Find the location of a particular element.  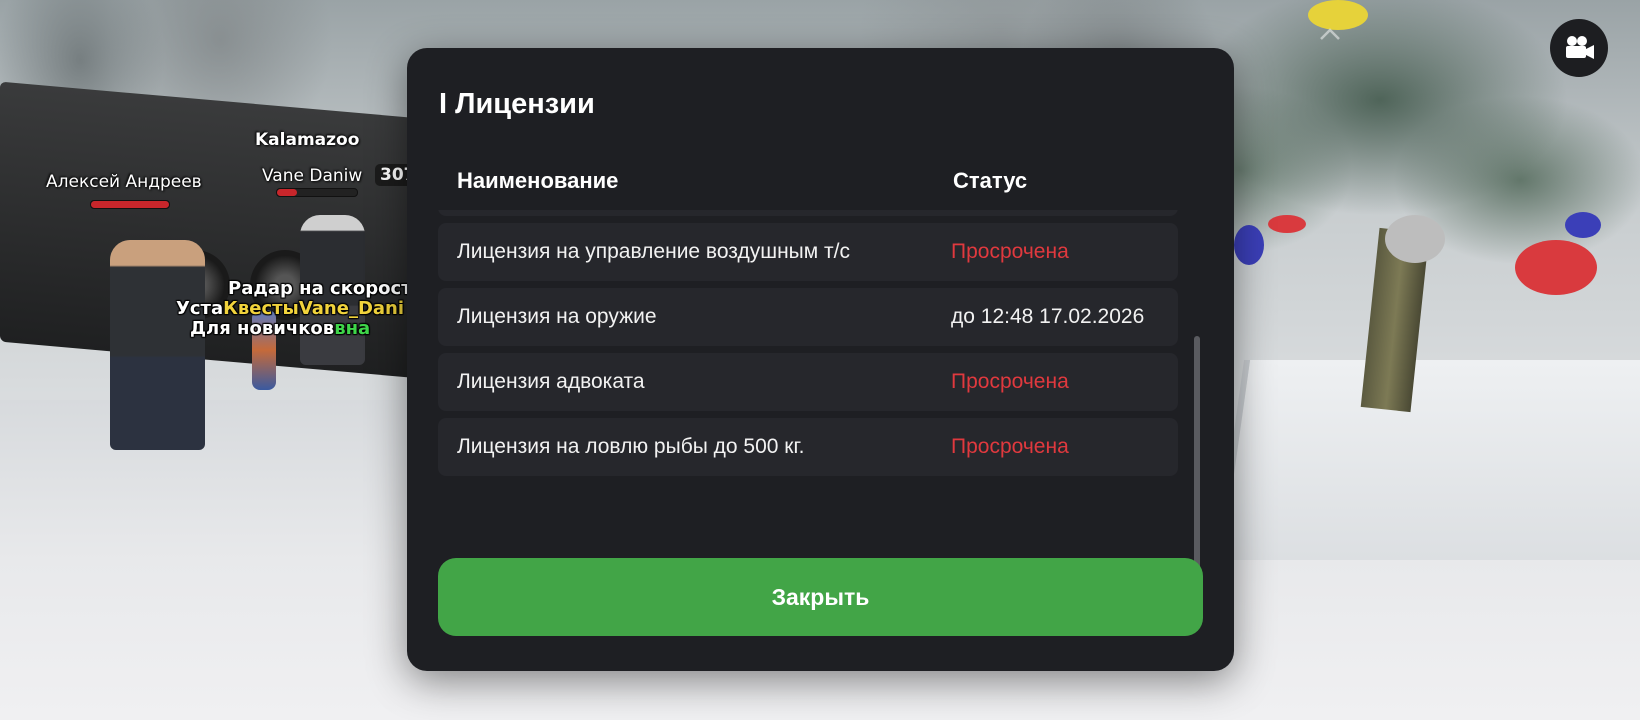

character-player is located at coordinates (157, 345).